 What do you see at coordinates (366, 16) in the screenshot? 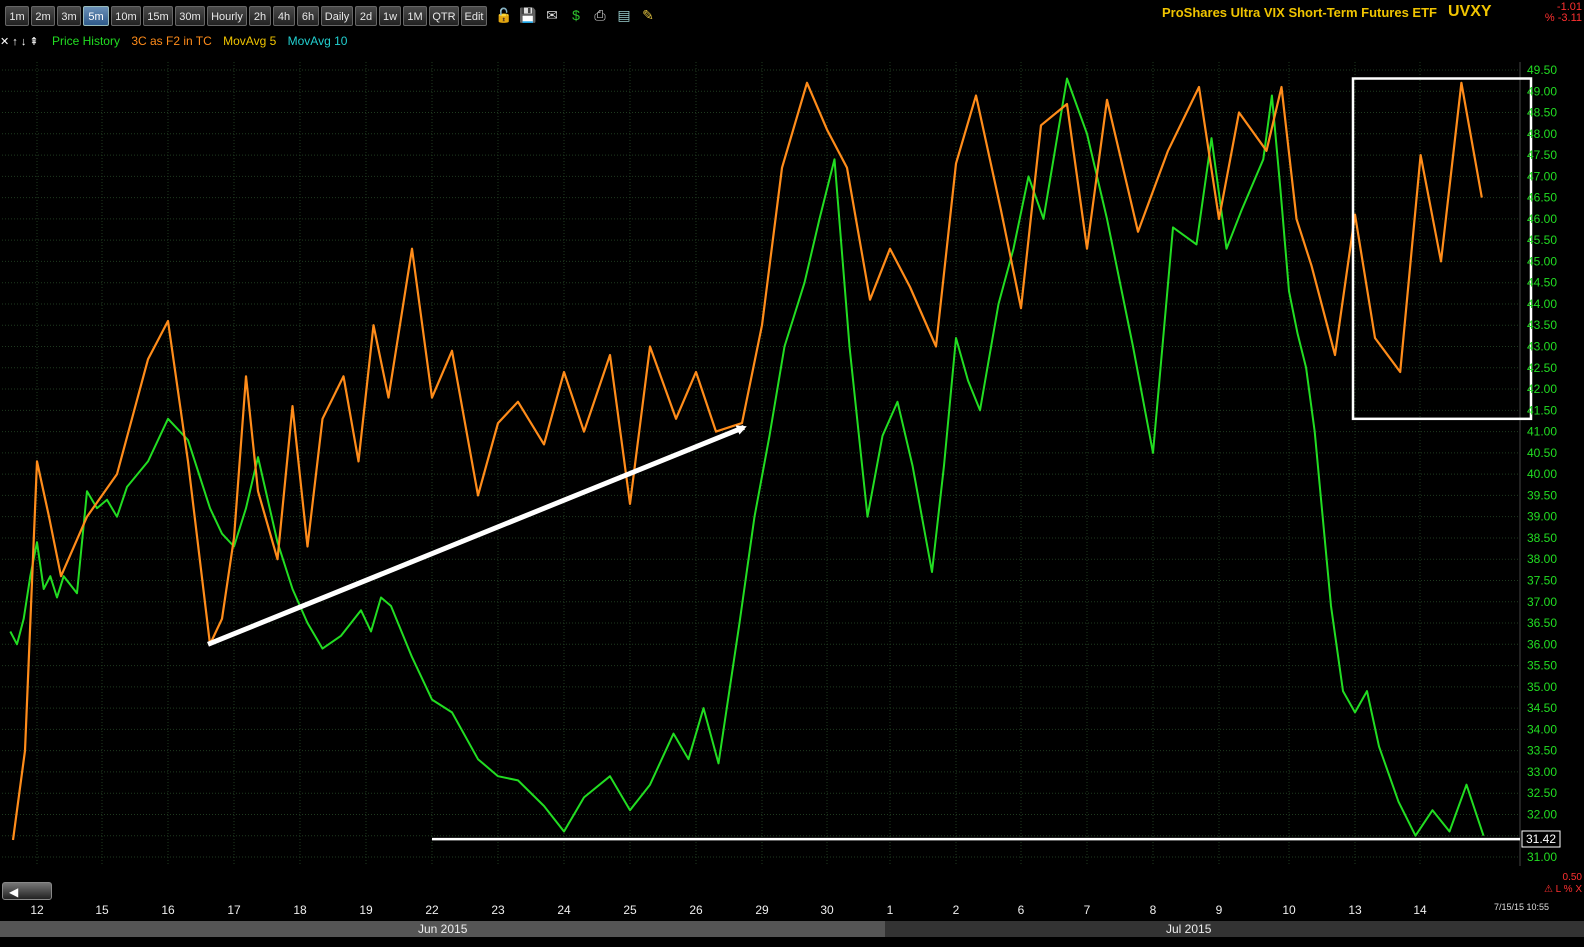
I see `timeframe-button-2d: 2d` at bounding box center [366, 16].